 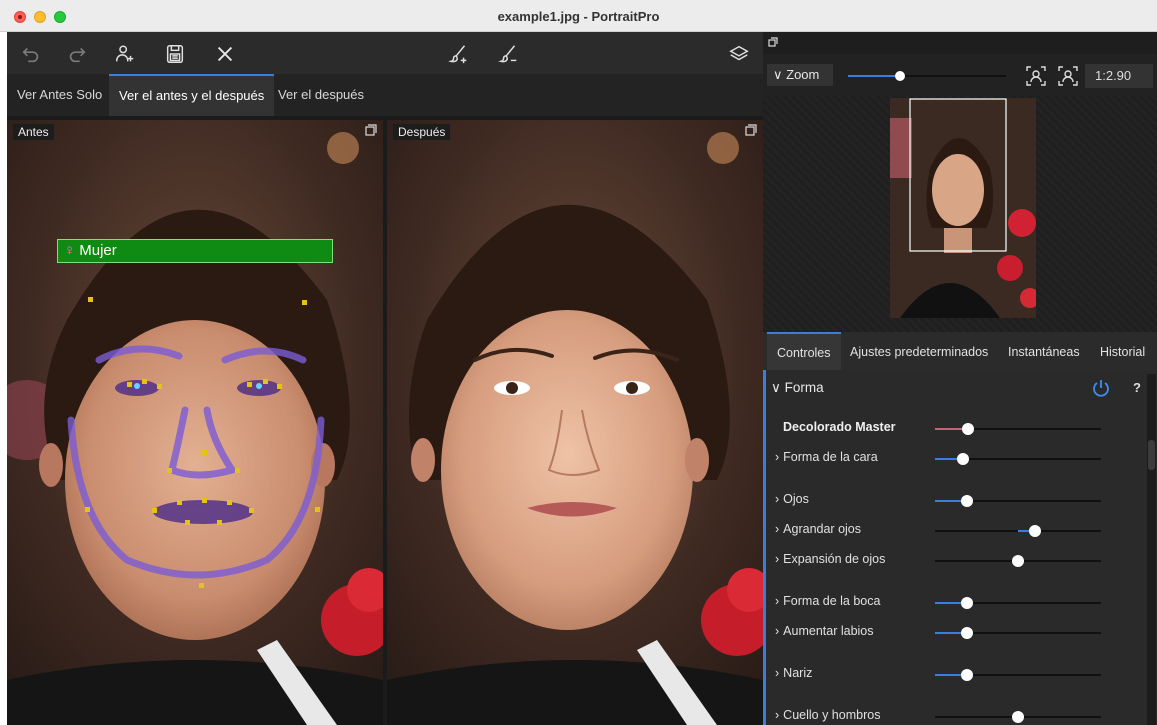 I want to click on slider-label-text: Ojos, so click(x=796, y=499).